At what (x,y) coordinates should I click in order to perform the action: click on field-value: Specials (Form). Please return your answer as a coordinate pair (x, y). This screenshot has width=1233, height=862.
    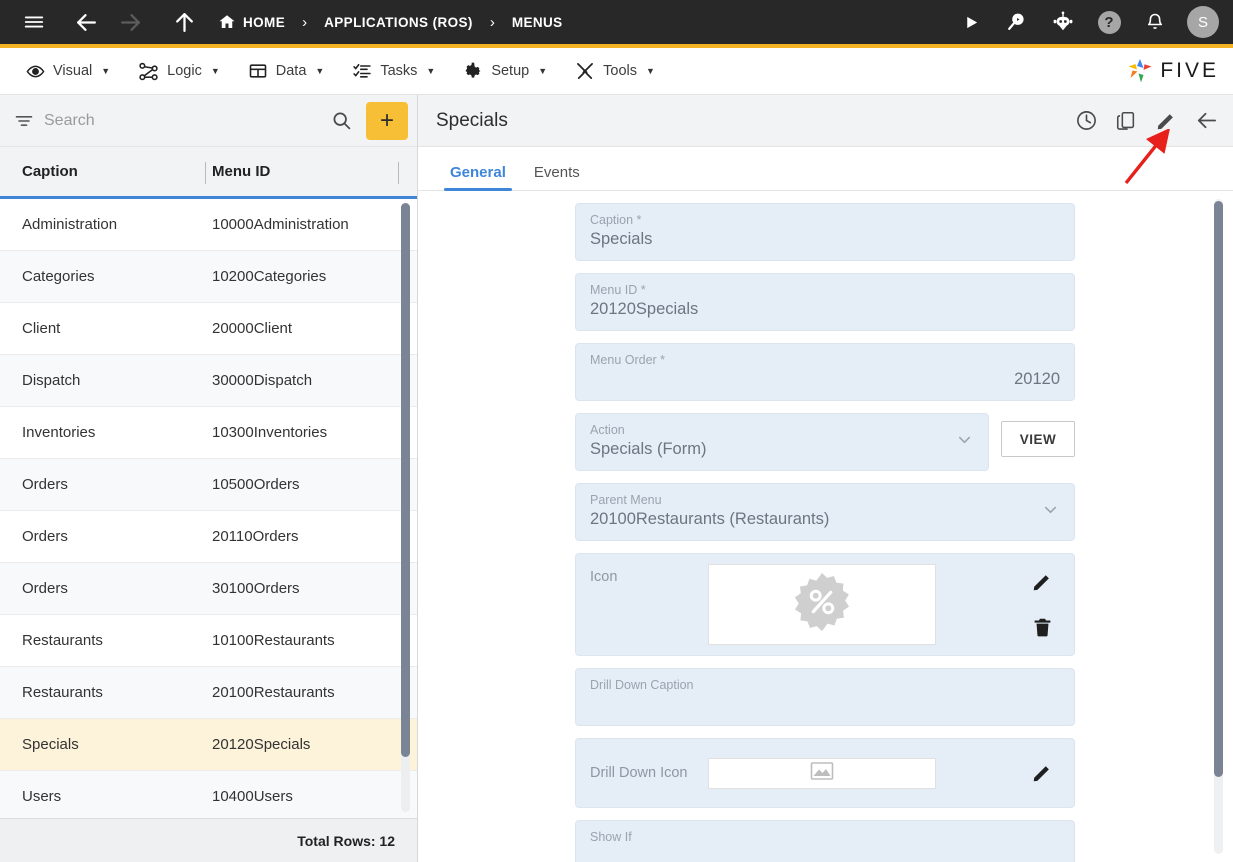
    Looking at the image, I should click on (648, 449).